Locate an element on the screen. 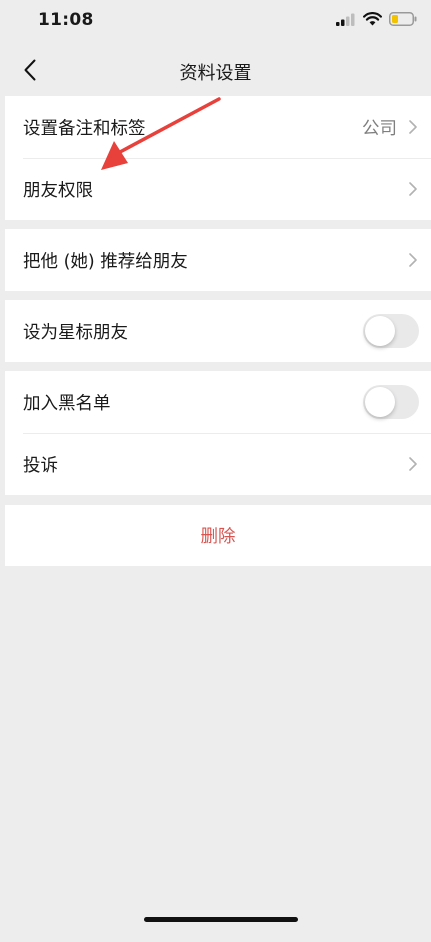  status-bar: 11:08 is located at coordinates (215, 22).